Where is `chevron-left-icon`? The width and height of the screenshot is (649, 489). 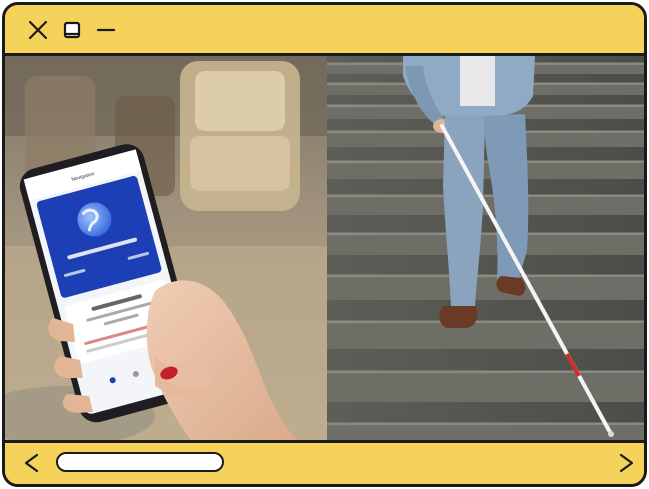 chevron-left-icon is located at coordinates (32, 463).